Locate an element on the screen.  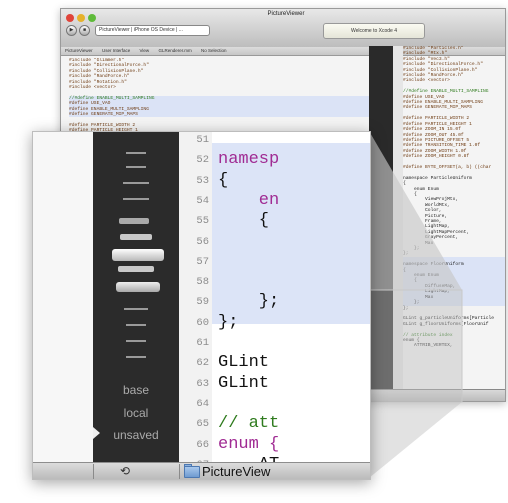
timeline-label-local: local is located at coordinates (136, 413).